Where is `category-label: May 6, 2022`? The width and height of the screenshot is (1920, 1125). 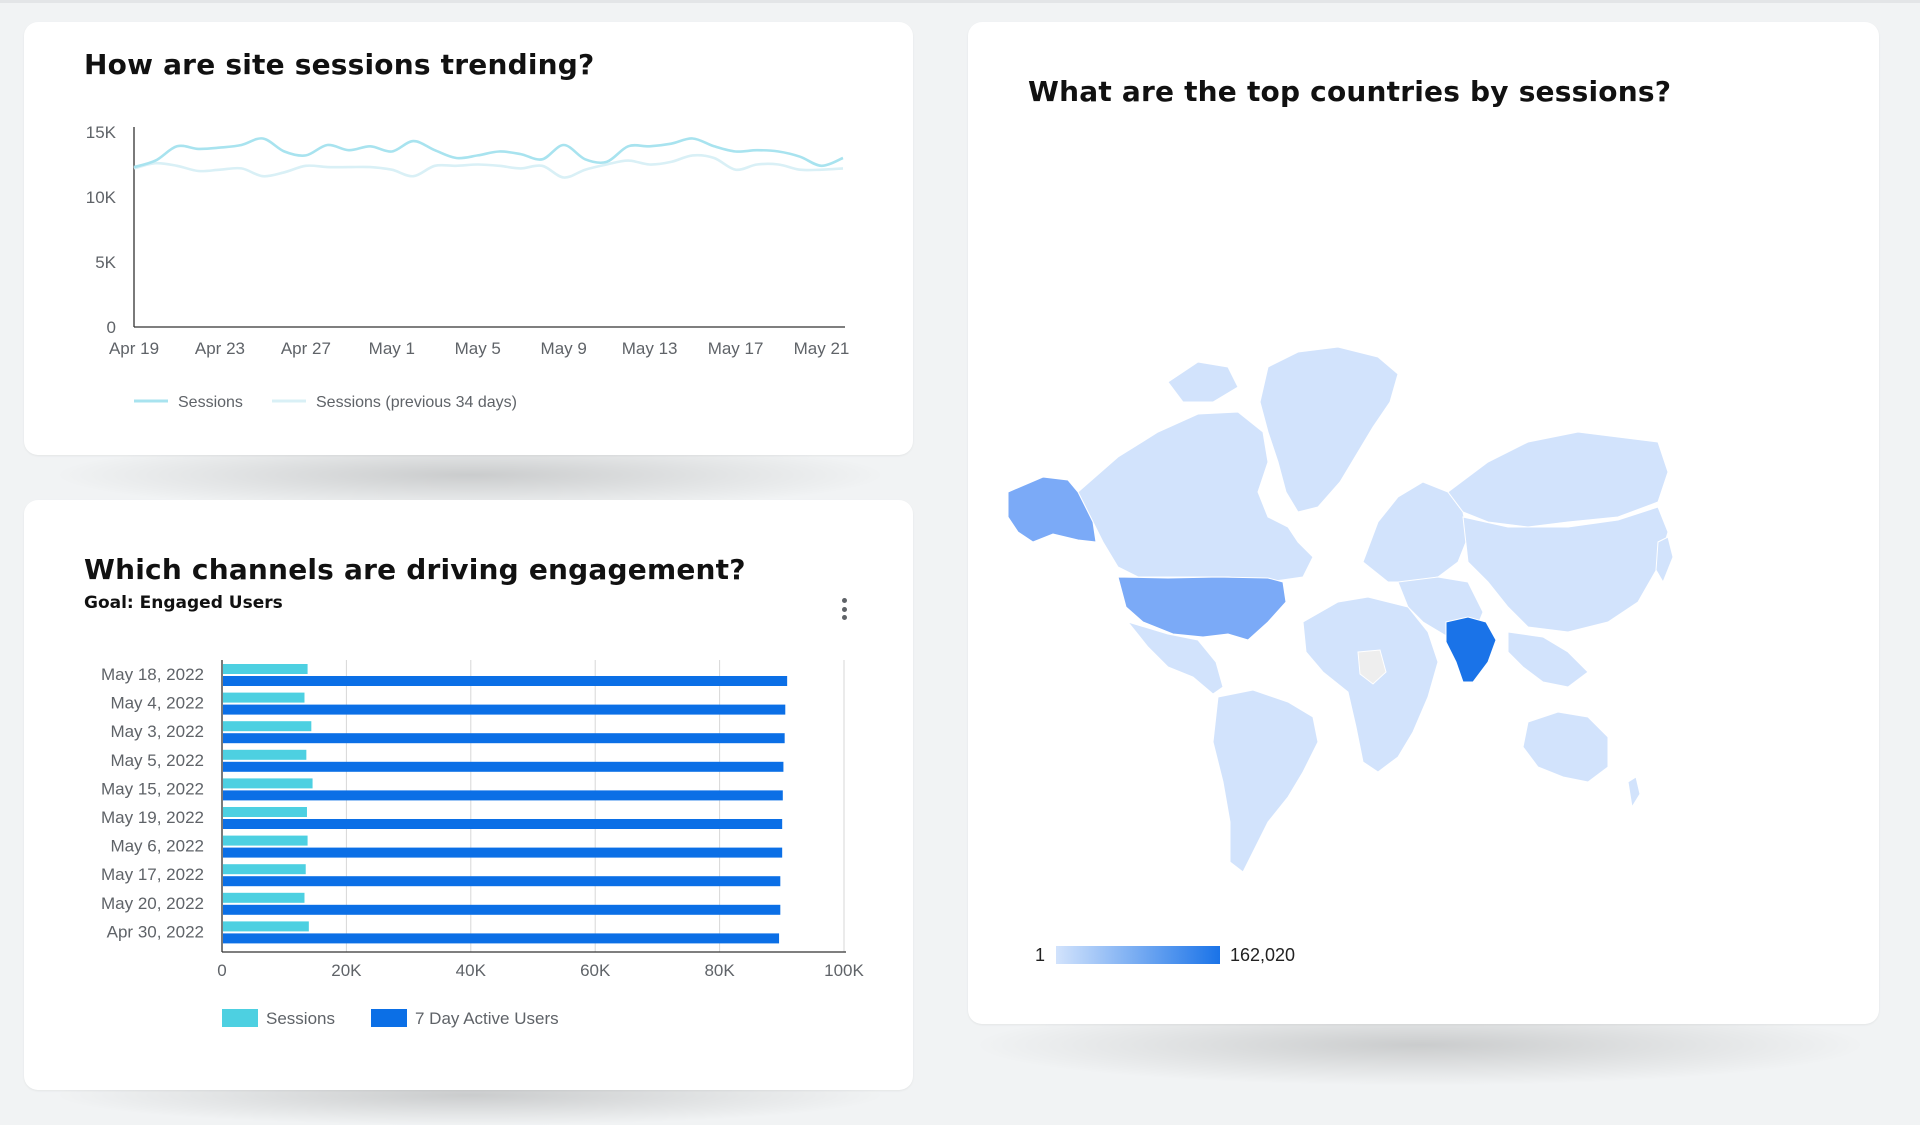
category-label: May 6, 2022 is located at coordinates (157, 846).